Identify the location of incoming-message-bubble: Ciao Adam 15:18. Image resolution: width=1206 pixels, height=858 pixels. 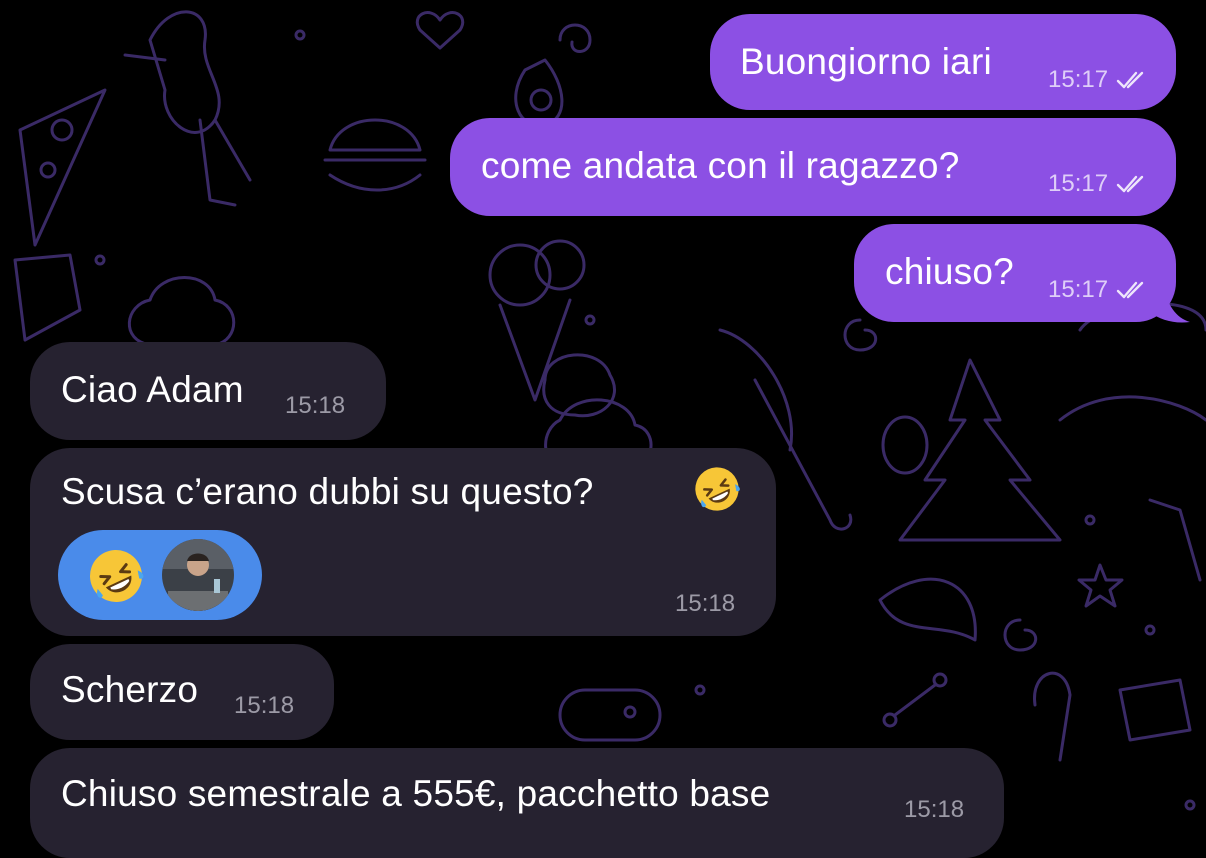
(208, 391).